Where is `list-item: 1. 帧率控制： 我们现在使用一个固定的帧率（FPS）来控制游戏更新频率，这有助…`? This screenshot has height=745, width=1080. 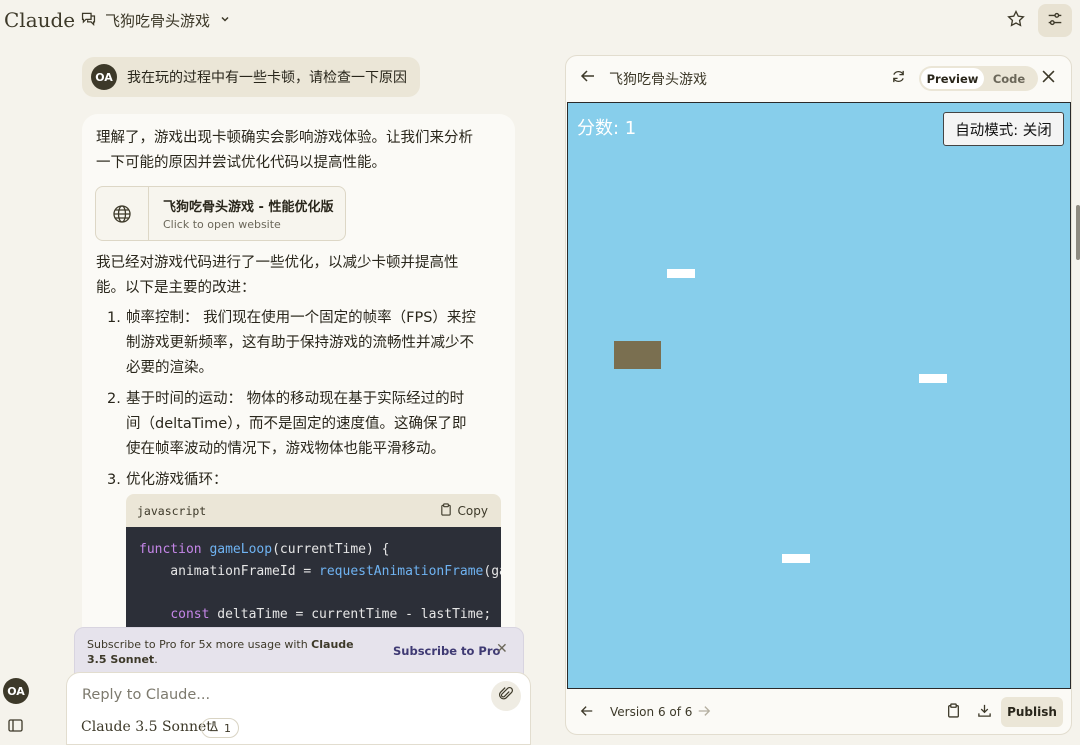 list-item: 1. 帧率控制： 我们现在使用一个固定的帧率（FPS）来控制游戏更新频率，这有助… is located at coordinates (292, 343).